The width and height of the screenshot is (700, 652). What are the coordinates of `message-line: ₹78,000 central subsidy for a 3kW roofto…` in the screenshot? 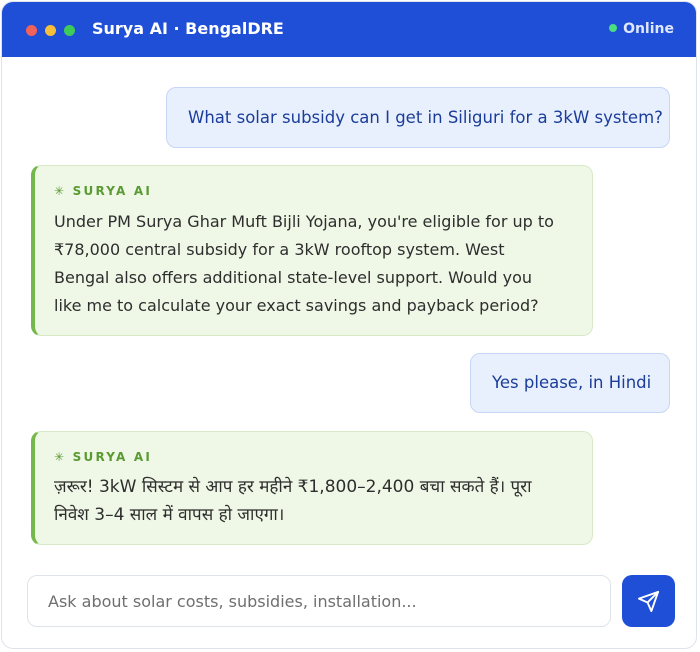 It's located at (279, 249).